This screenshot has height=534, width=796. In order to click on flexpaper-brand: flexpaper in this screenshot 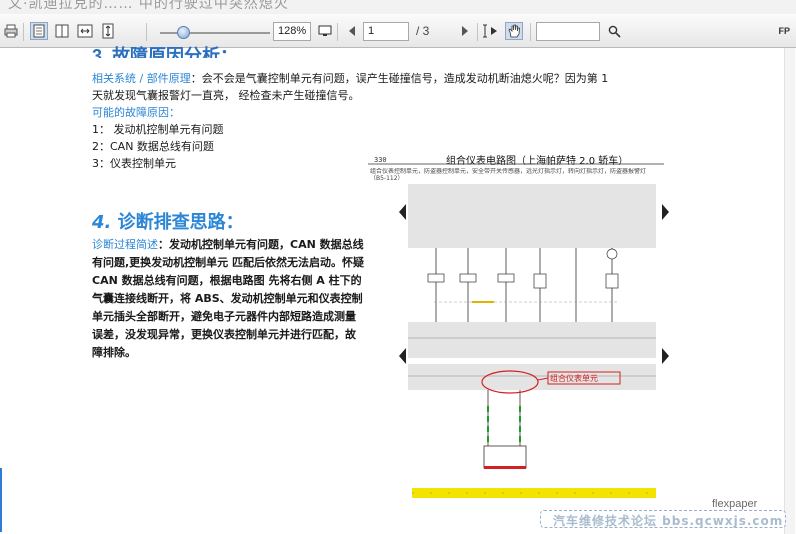, I will do `click(735, 504)`.